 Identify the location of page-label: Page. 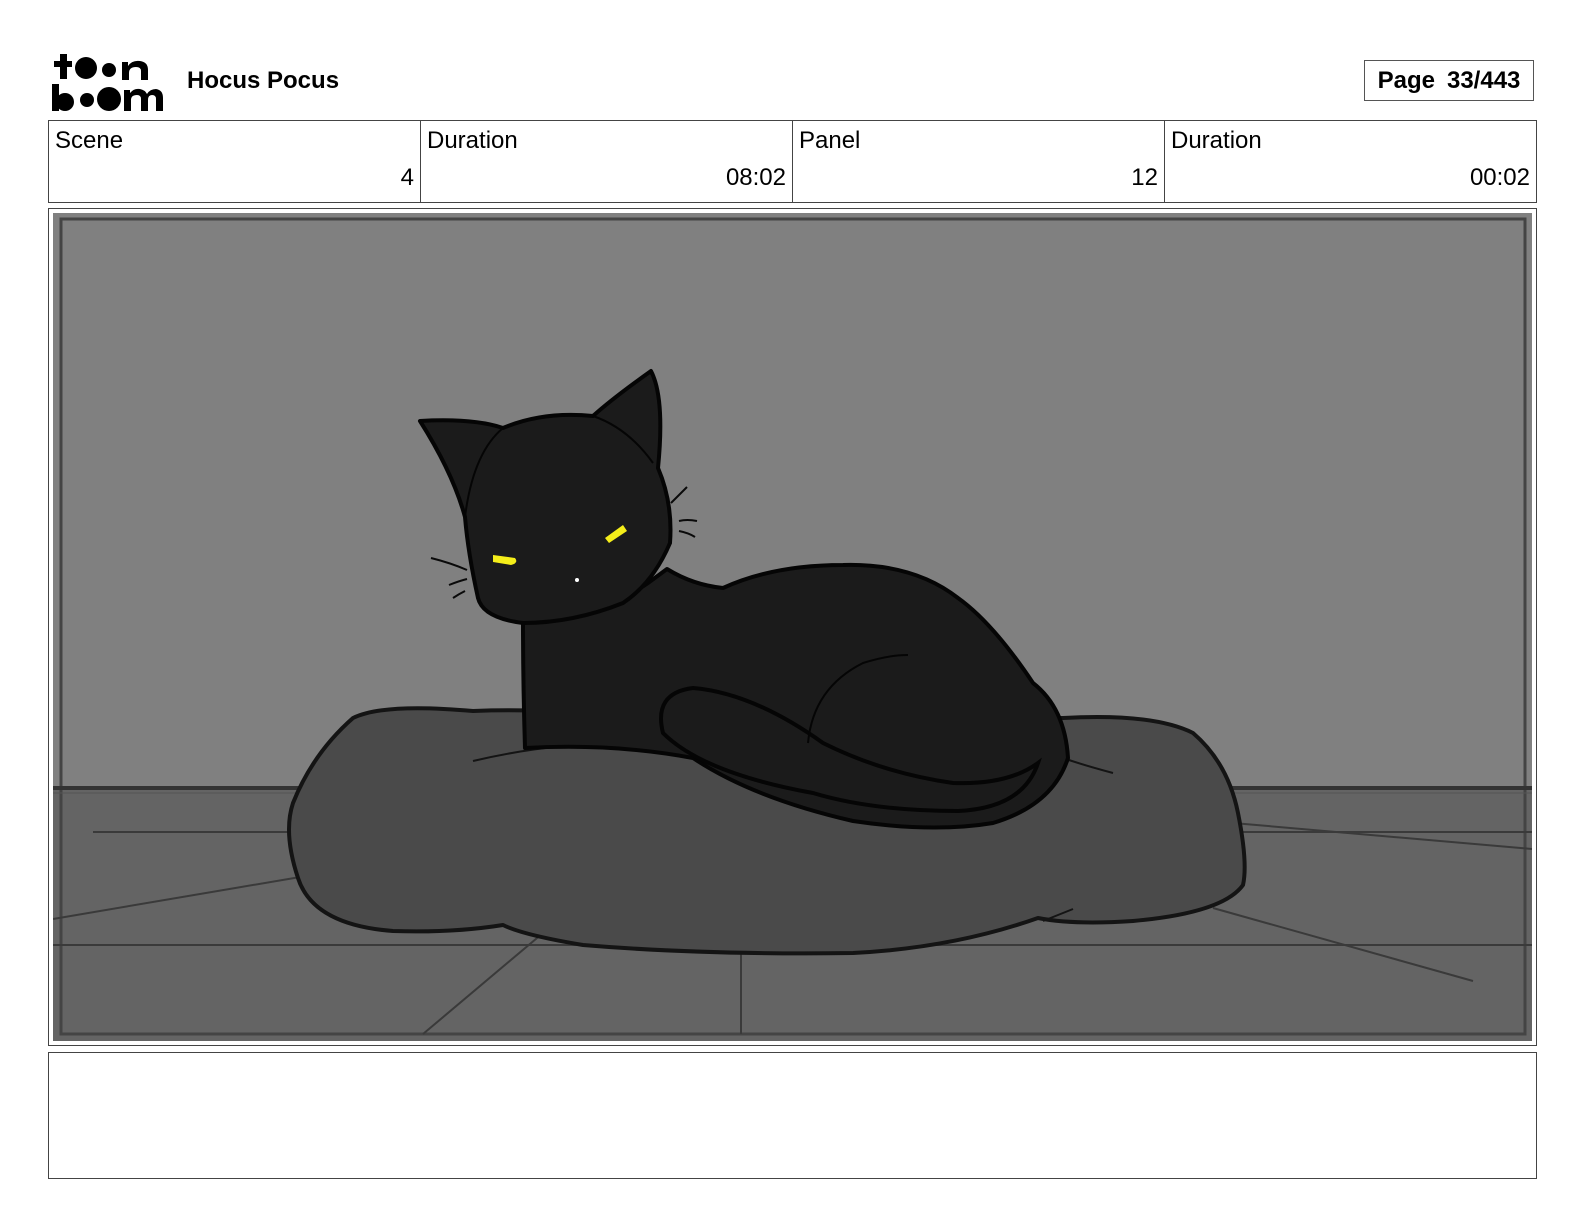
(1406, 80).